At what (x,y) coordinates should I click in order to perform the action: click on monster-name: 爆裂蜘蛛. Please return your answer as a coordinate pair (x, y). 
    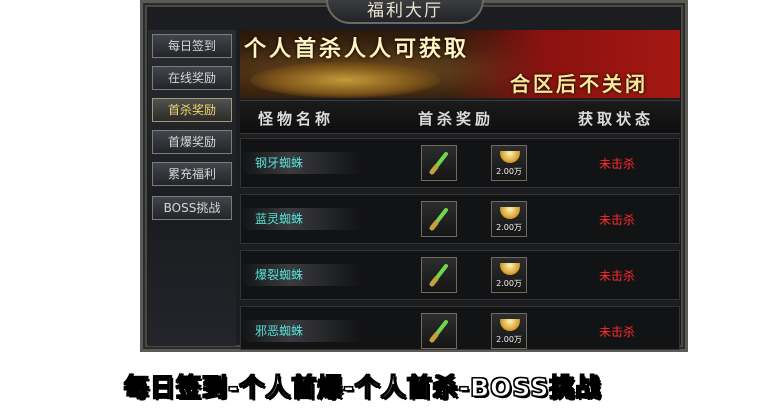
    Looking at the image, I should click on (301, 275).